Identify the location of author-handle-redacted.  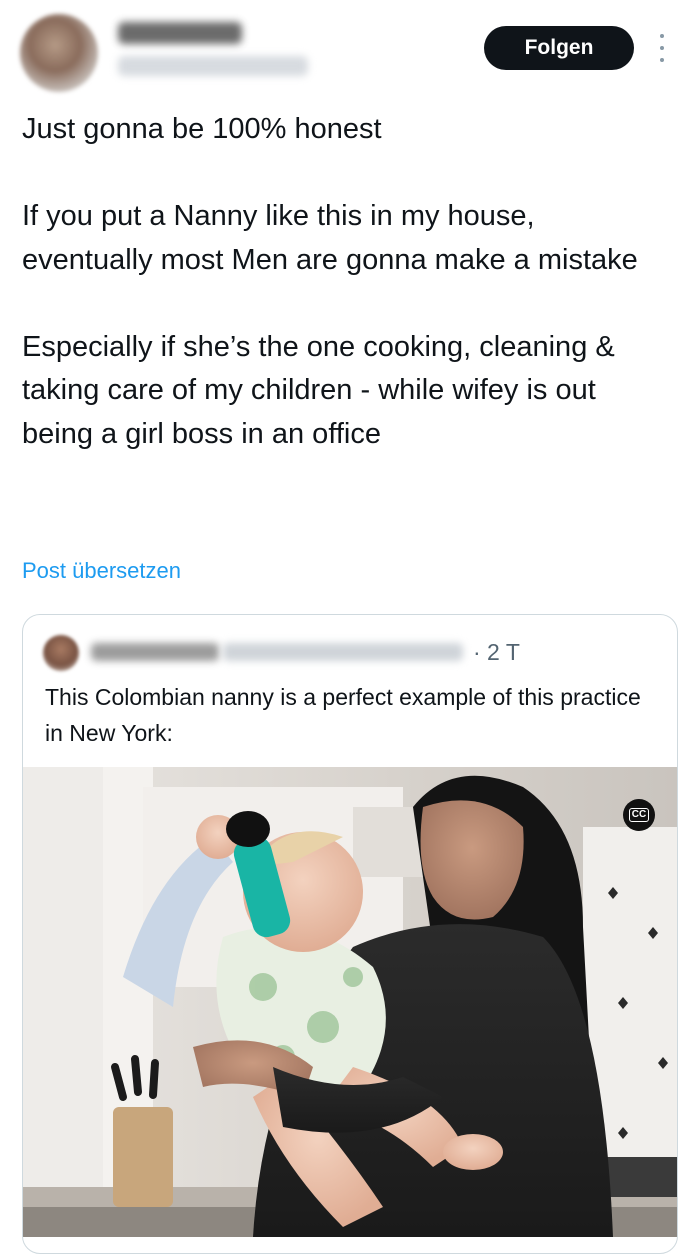
(213, 66).